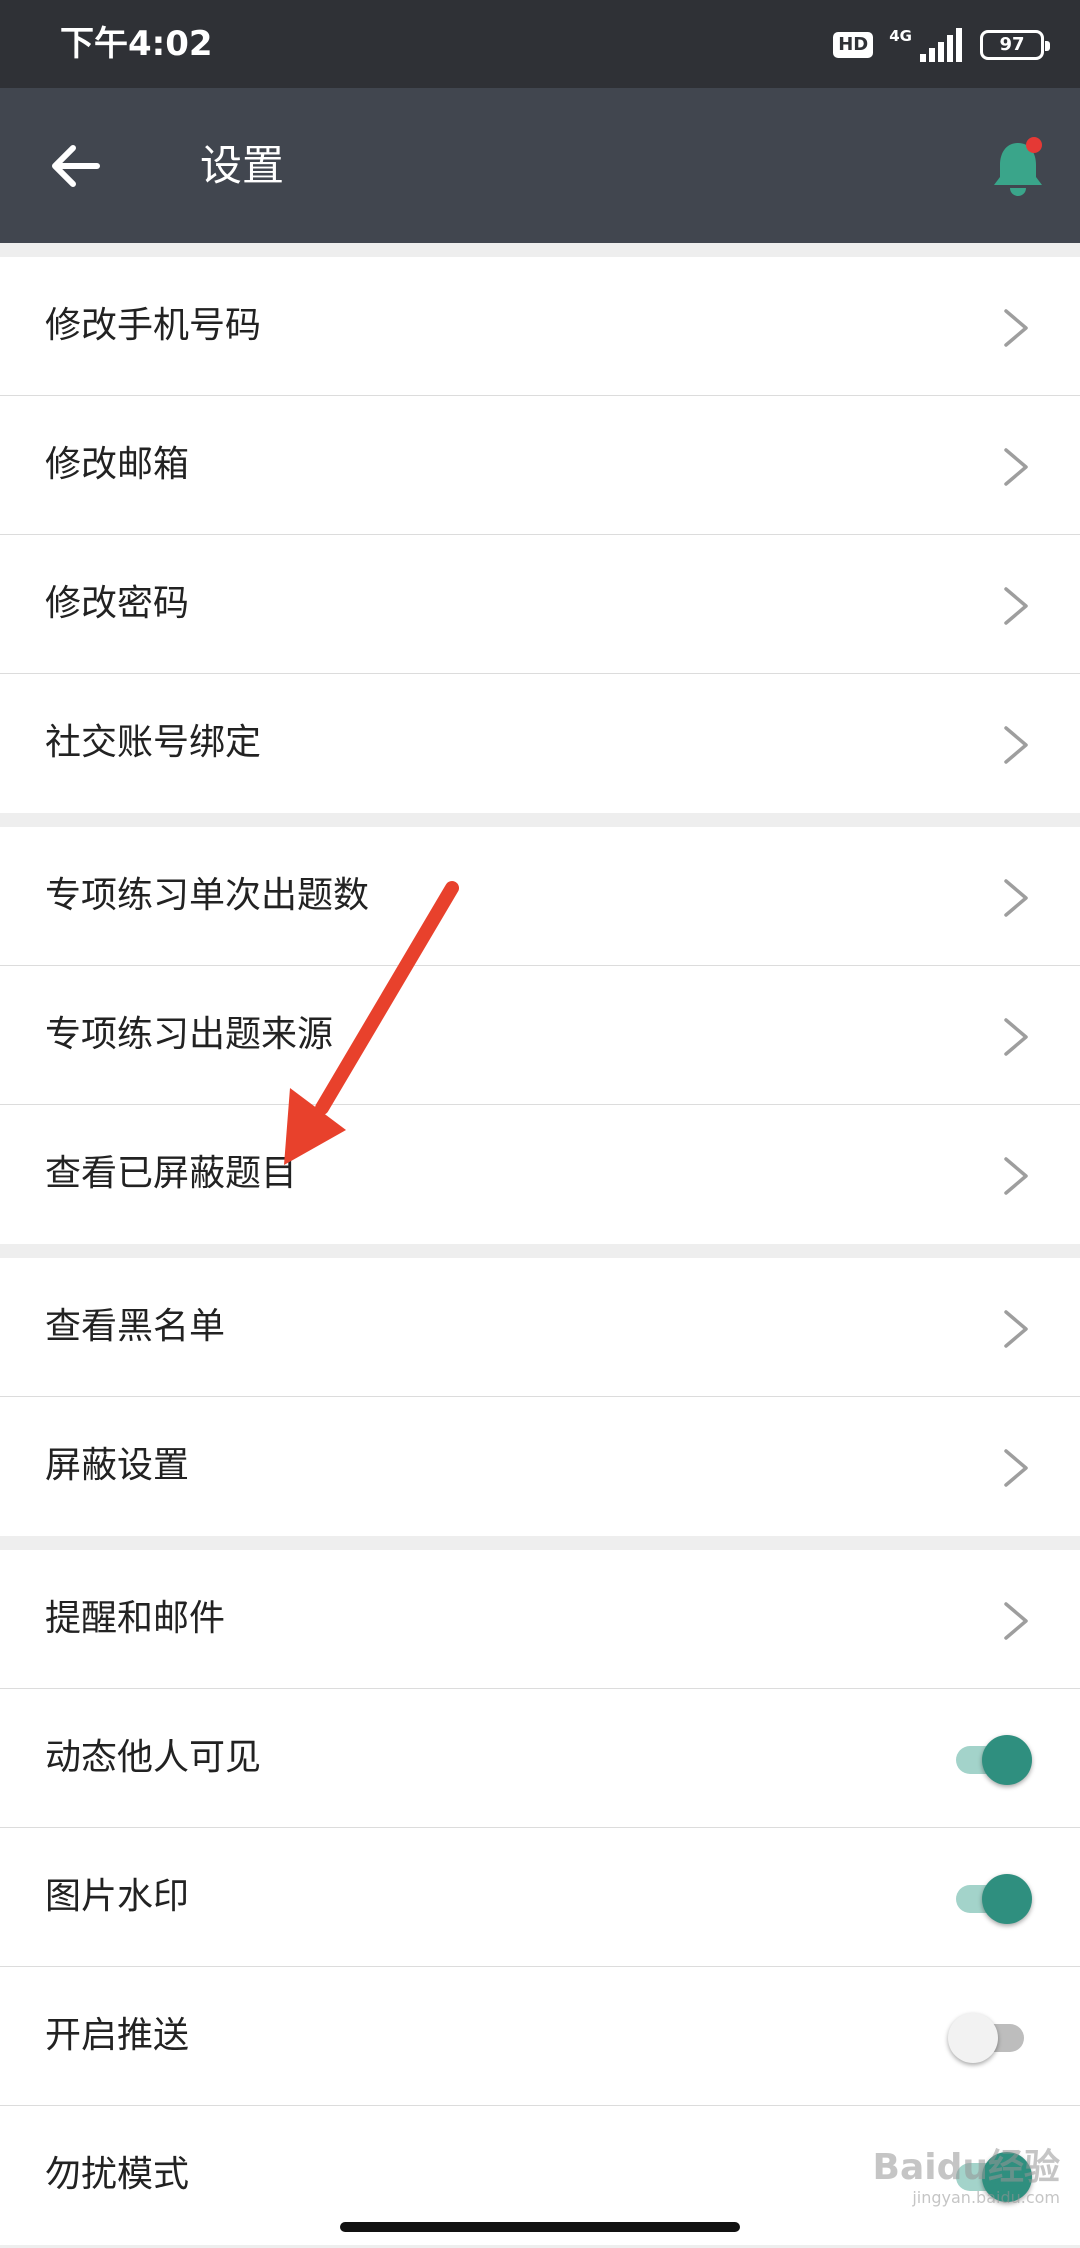 Image resolution: width=1080 pixels, height=2248 pixels. I want to click on settings-row-label: 图片水印, so click(117, 1896).